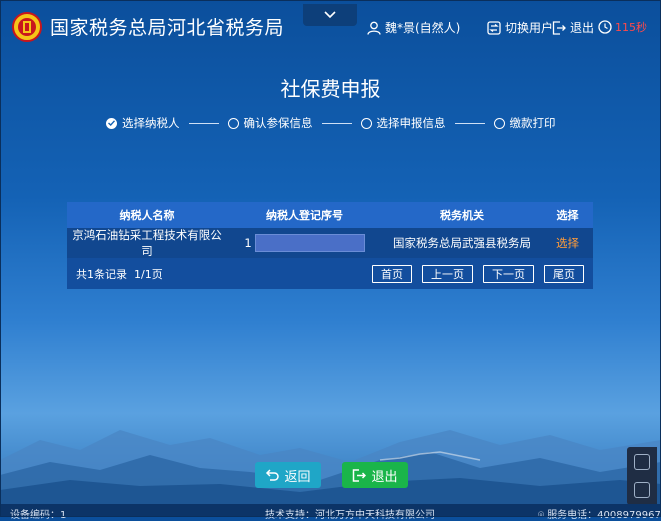  What do you see at coordinates (304, 215) in the screenshot?
I see `column-header: 纳税人登记序号` at bounding box center [304, 215].